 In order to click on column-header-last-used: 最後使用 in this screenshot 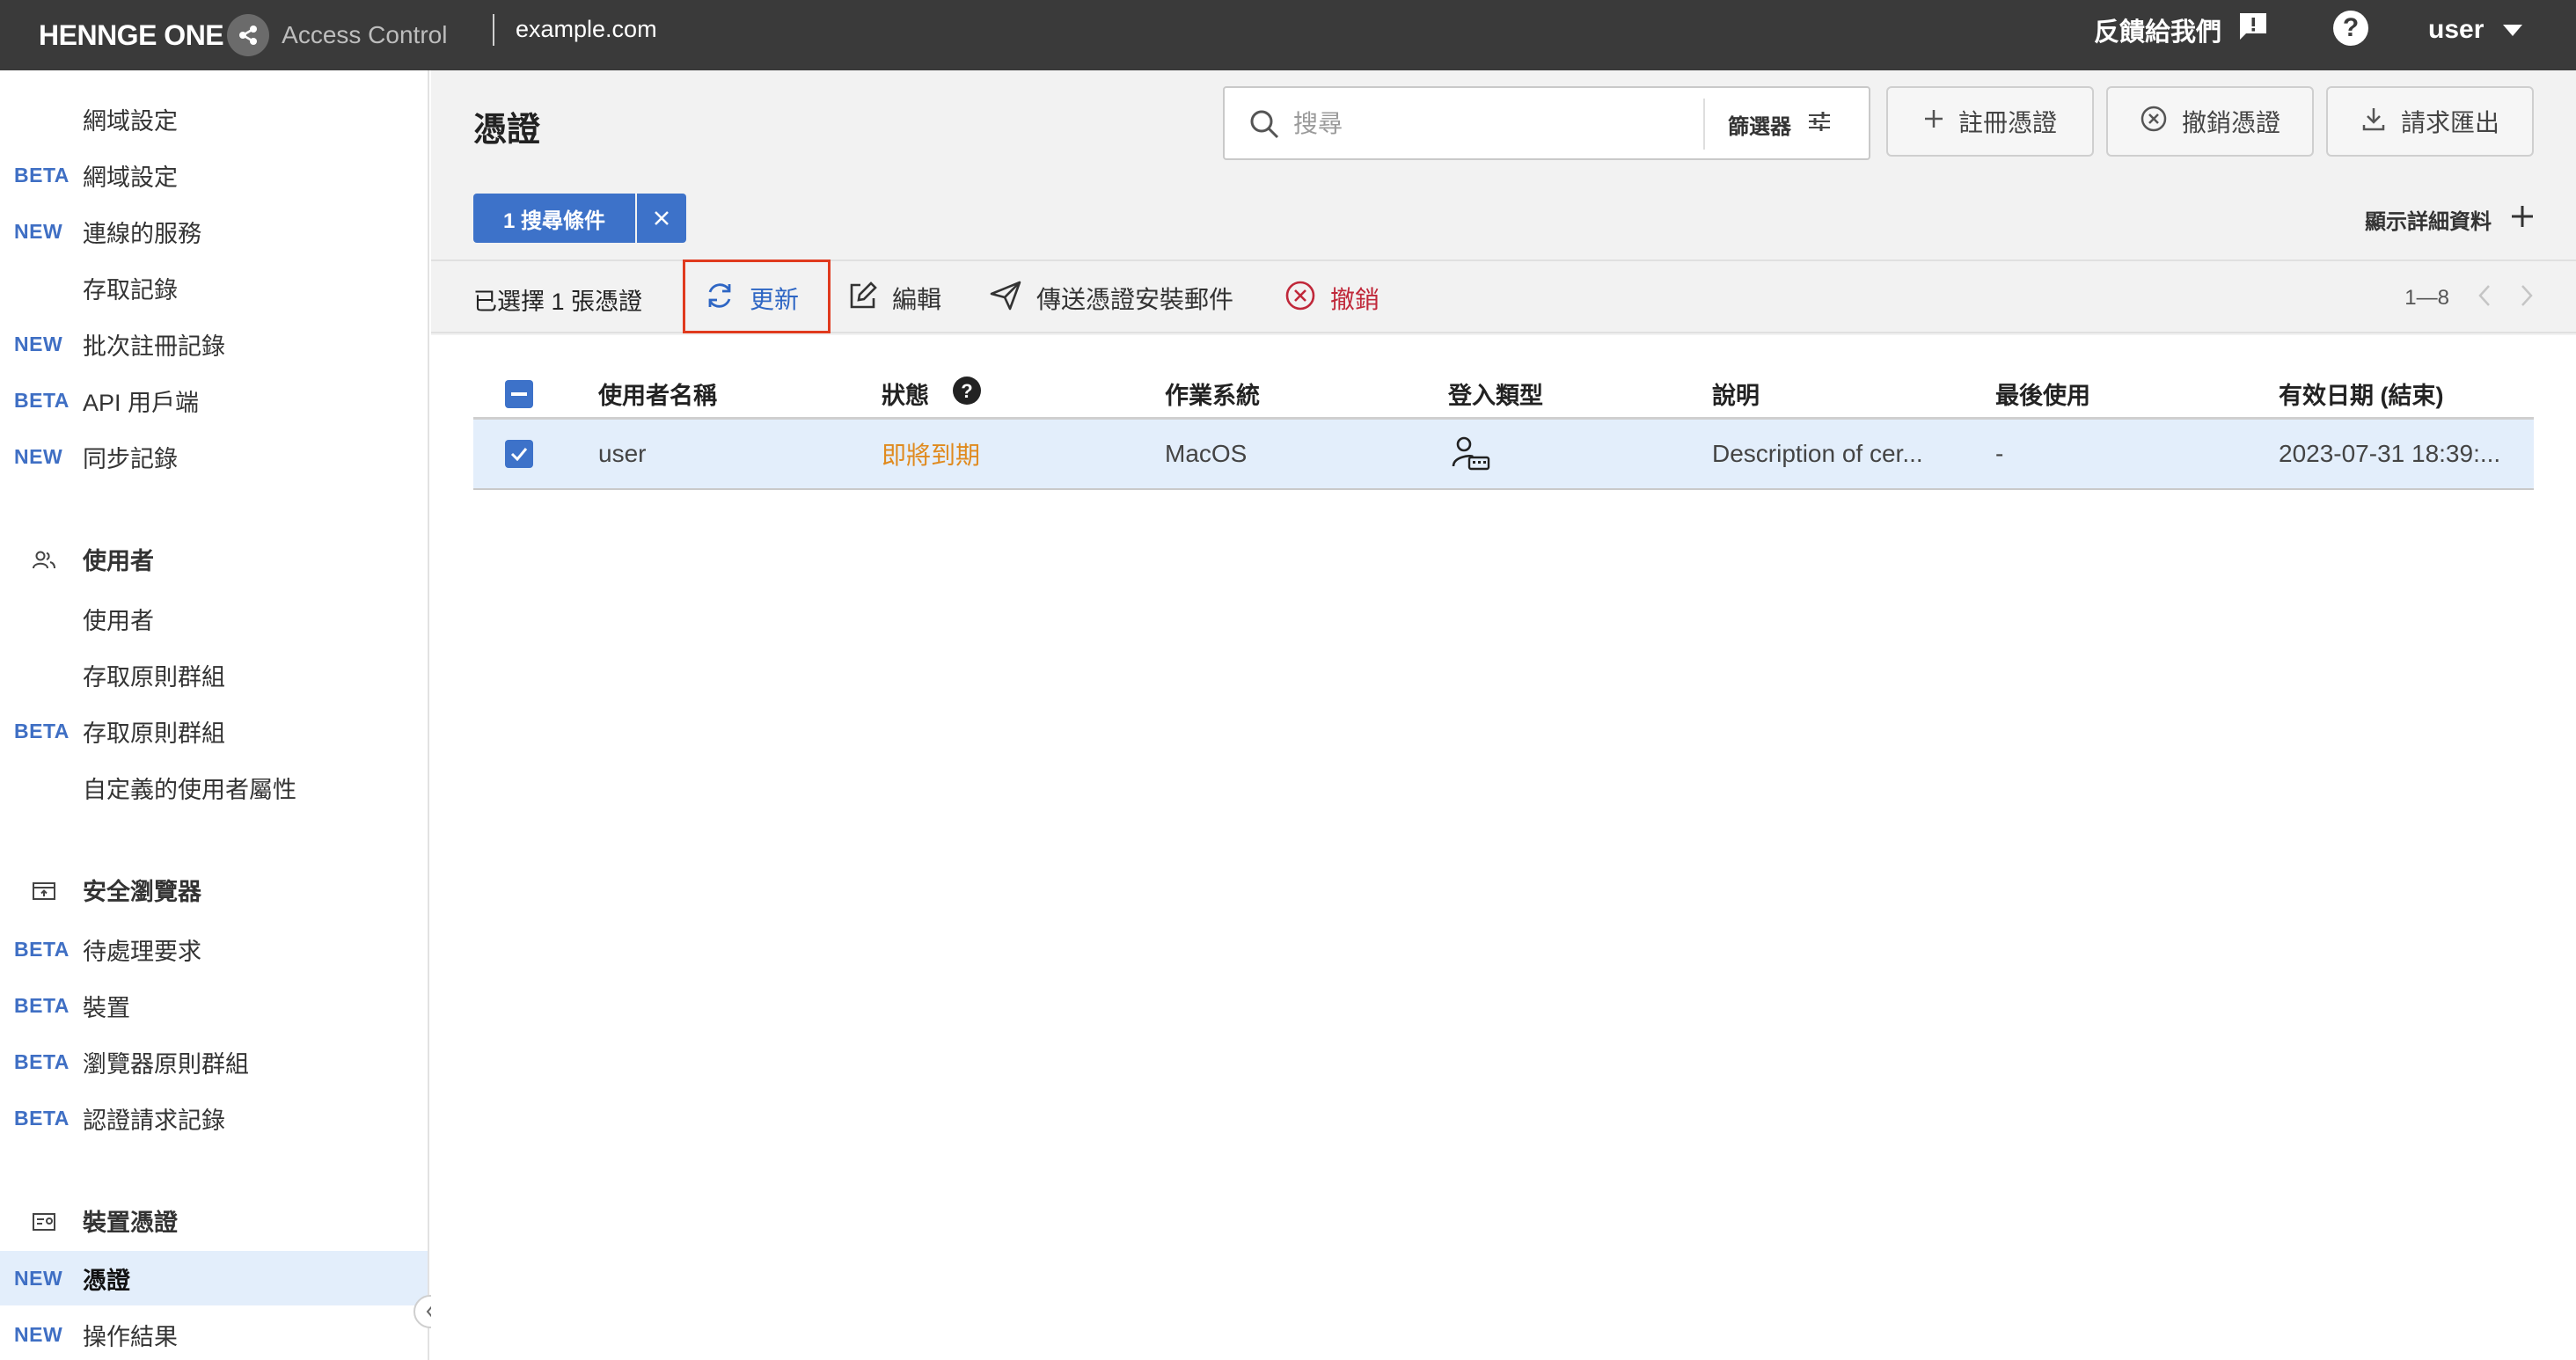, I will do `click(2043, 393)`.